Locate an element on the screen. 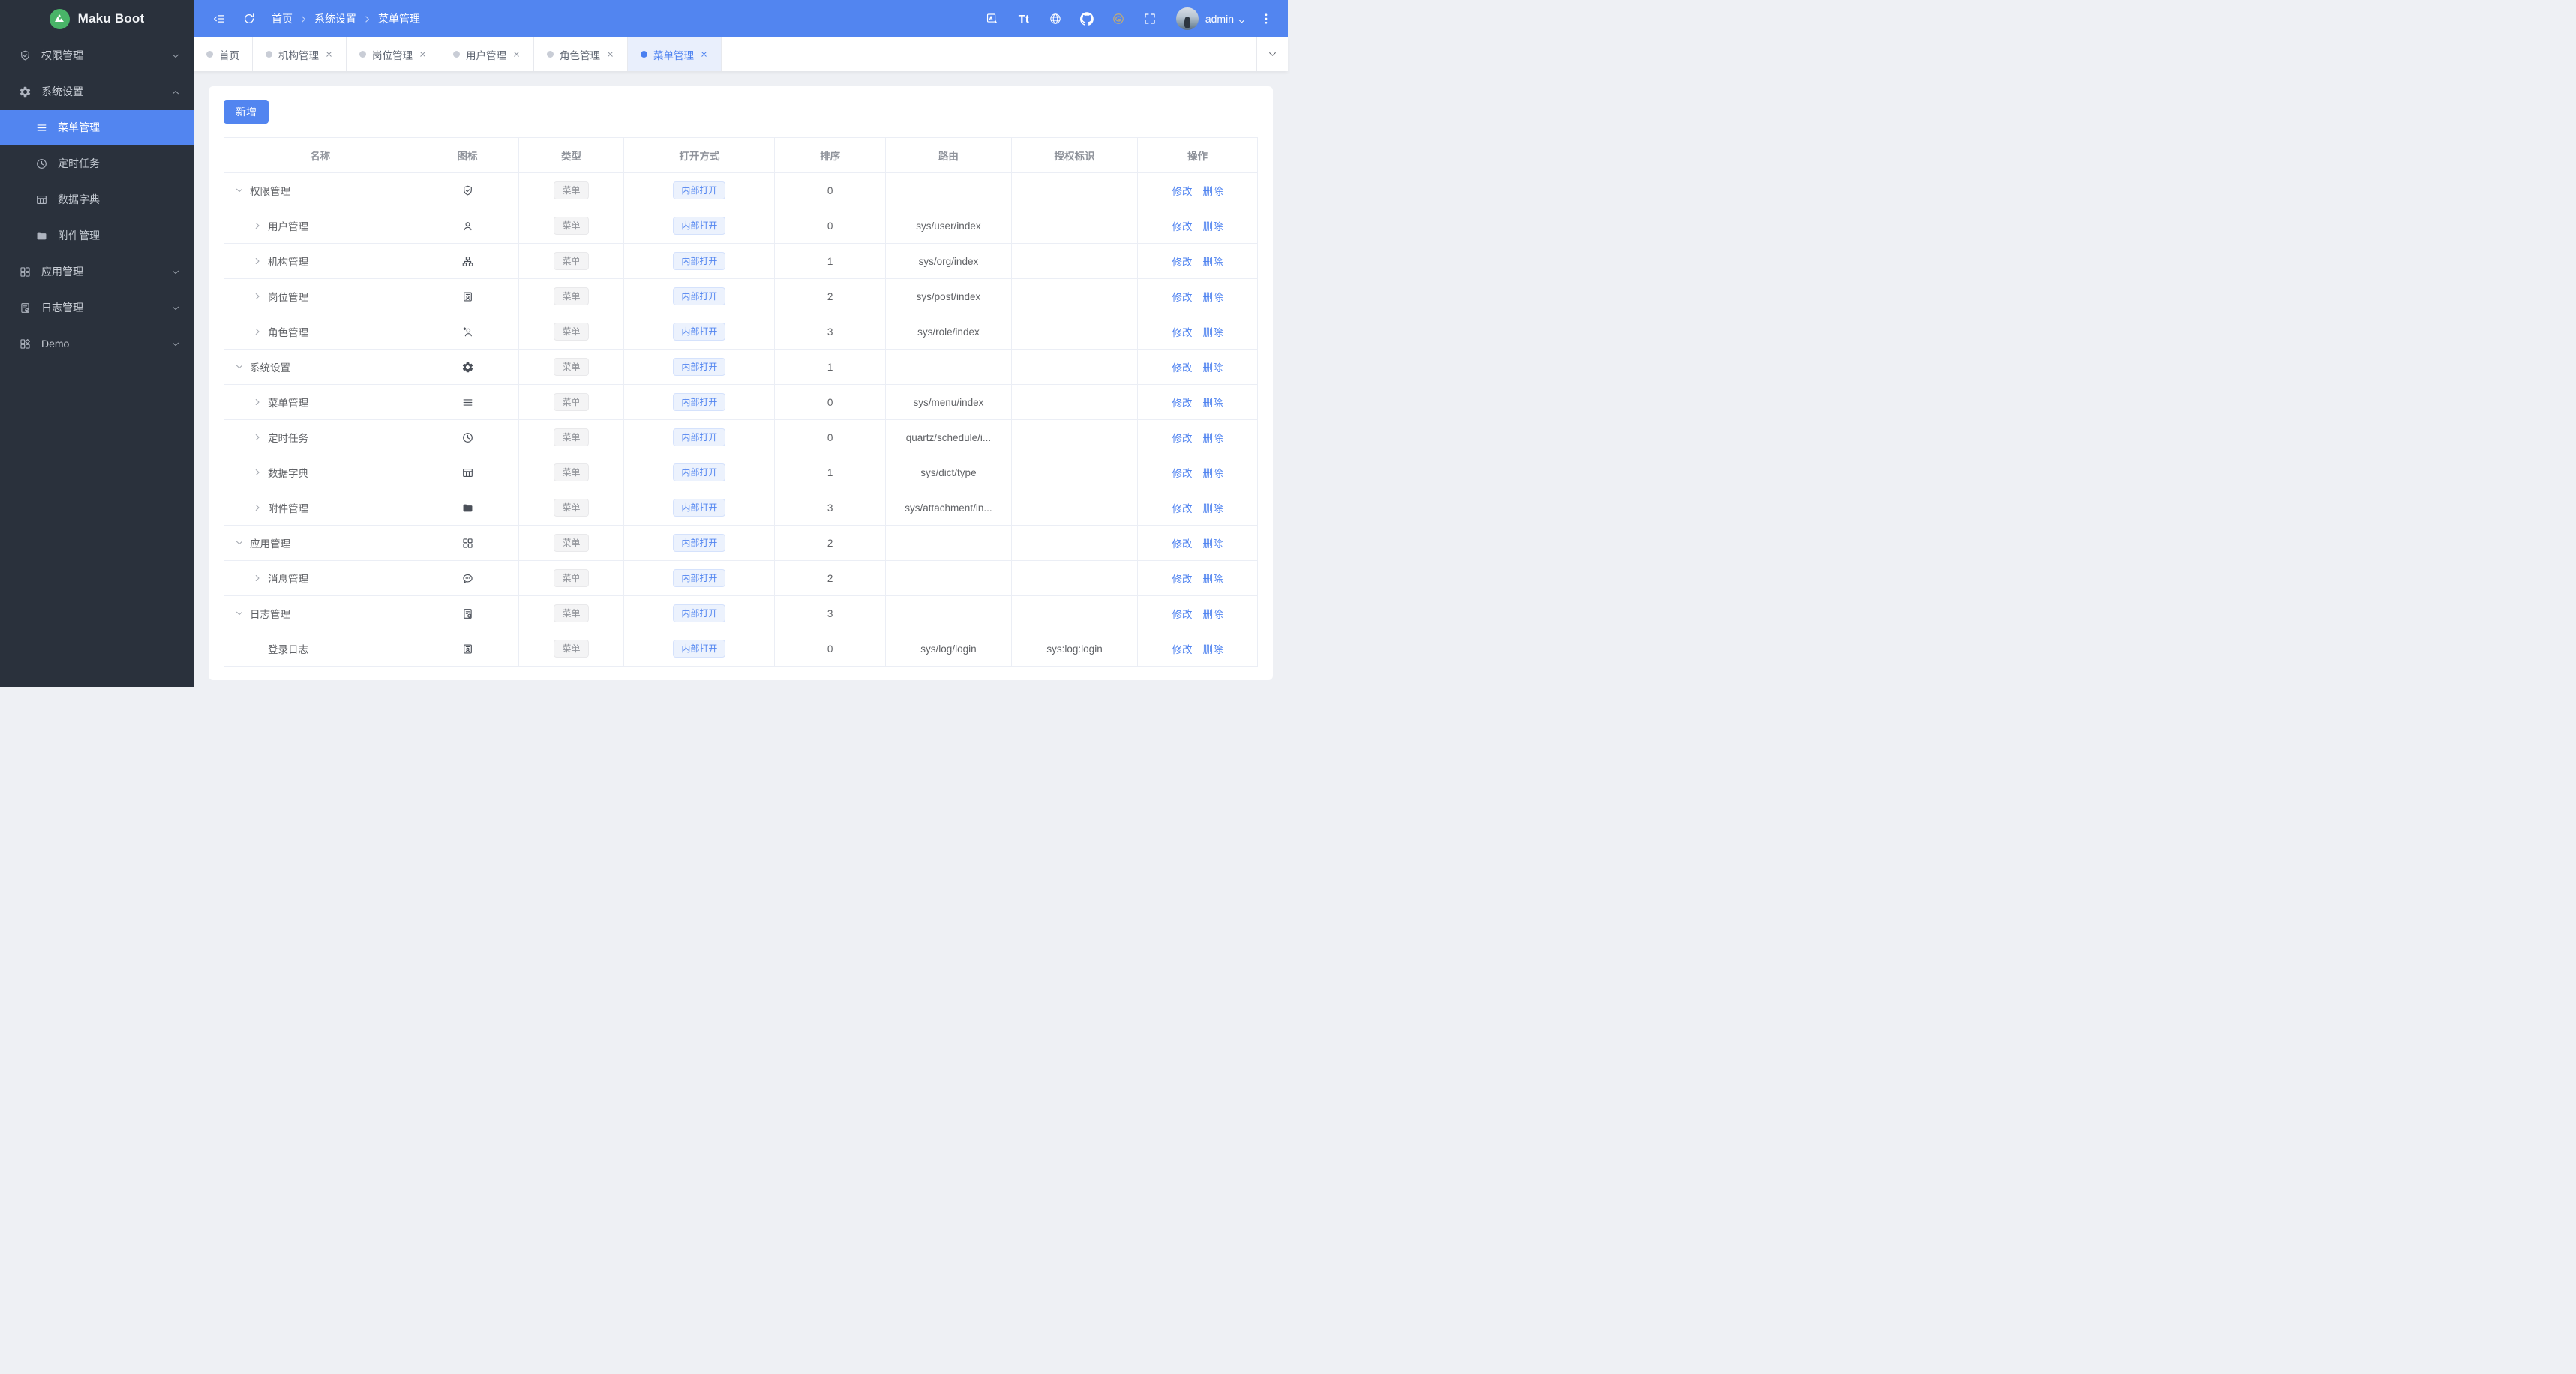 This screenshot has height=1374, width=2576. tab-label: 角色管理 is located at coordinates (580, 56).